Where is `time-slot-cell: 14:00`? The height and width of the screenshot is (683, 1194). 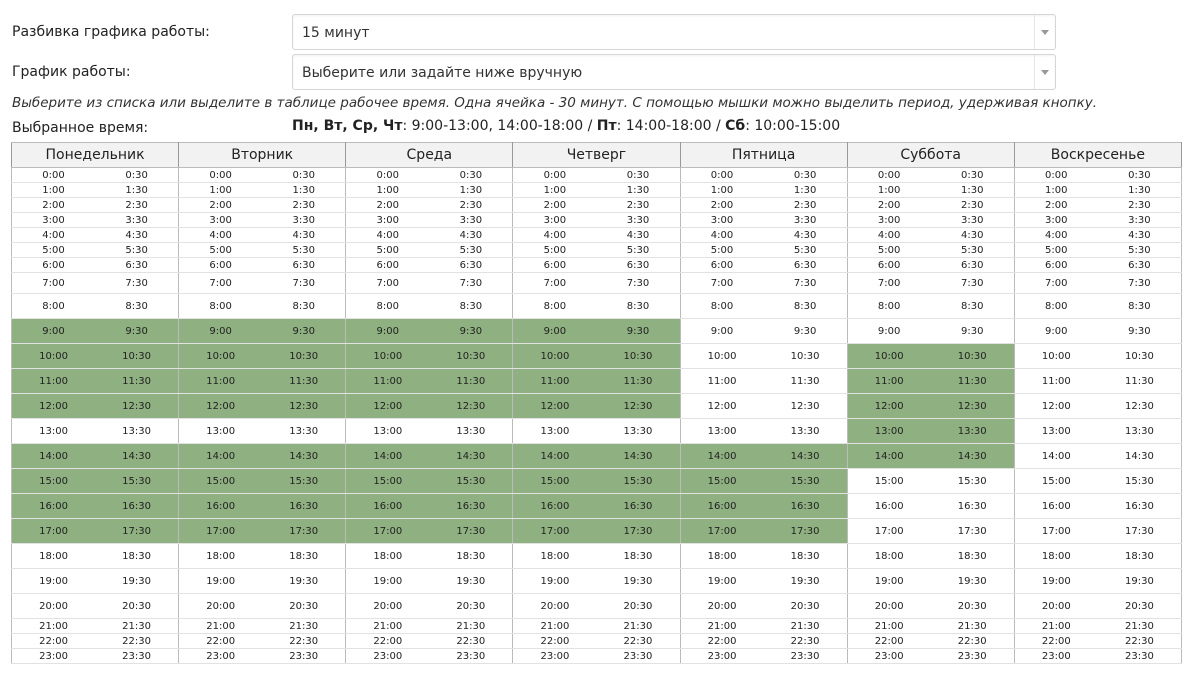 time-slot-cell: 14:00 is located at coordinates (387, 456).